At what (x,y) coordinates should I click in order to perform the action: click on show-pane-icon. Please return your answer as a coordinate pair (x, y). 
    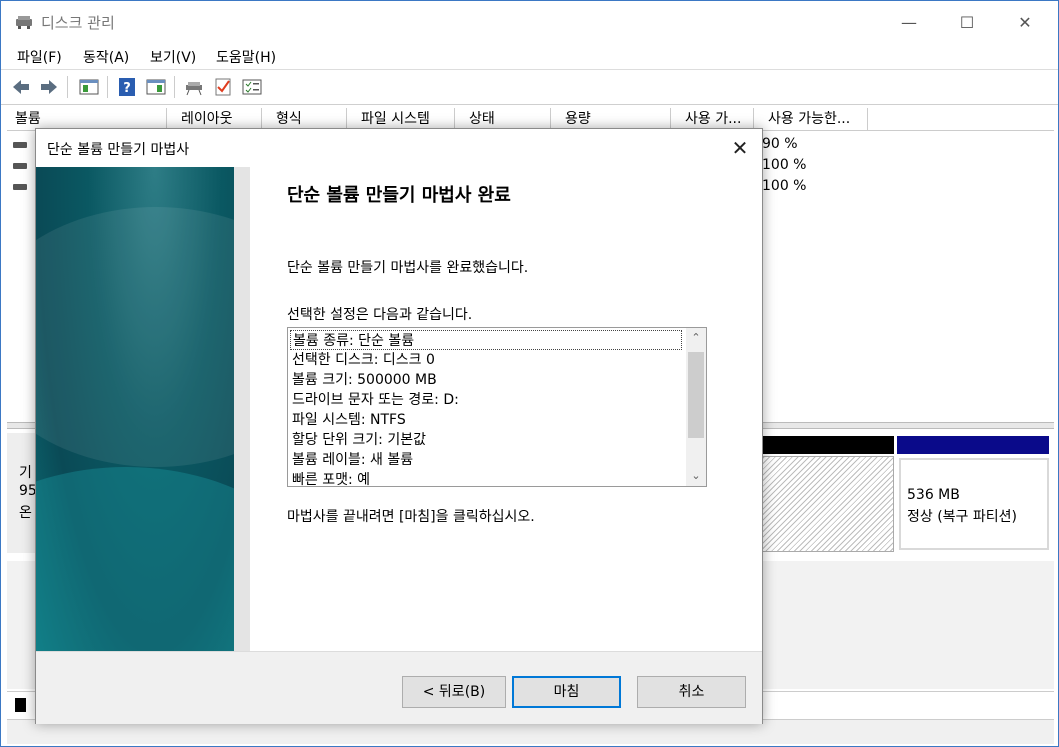
    Looking at the image, I should click on (156, 87).